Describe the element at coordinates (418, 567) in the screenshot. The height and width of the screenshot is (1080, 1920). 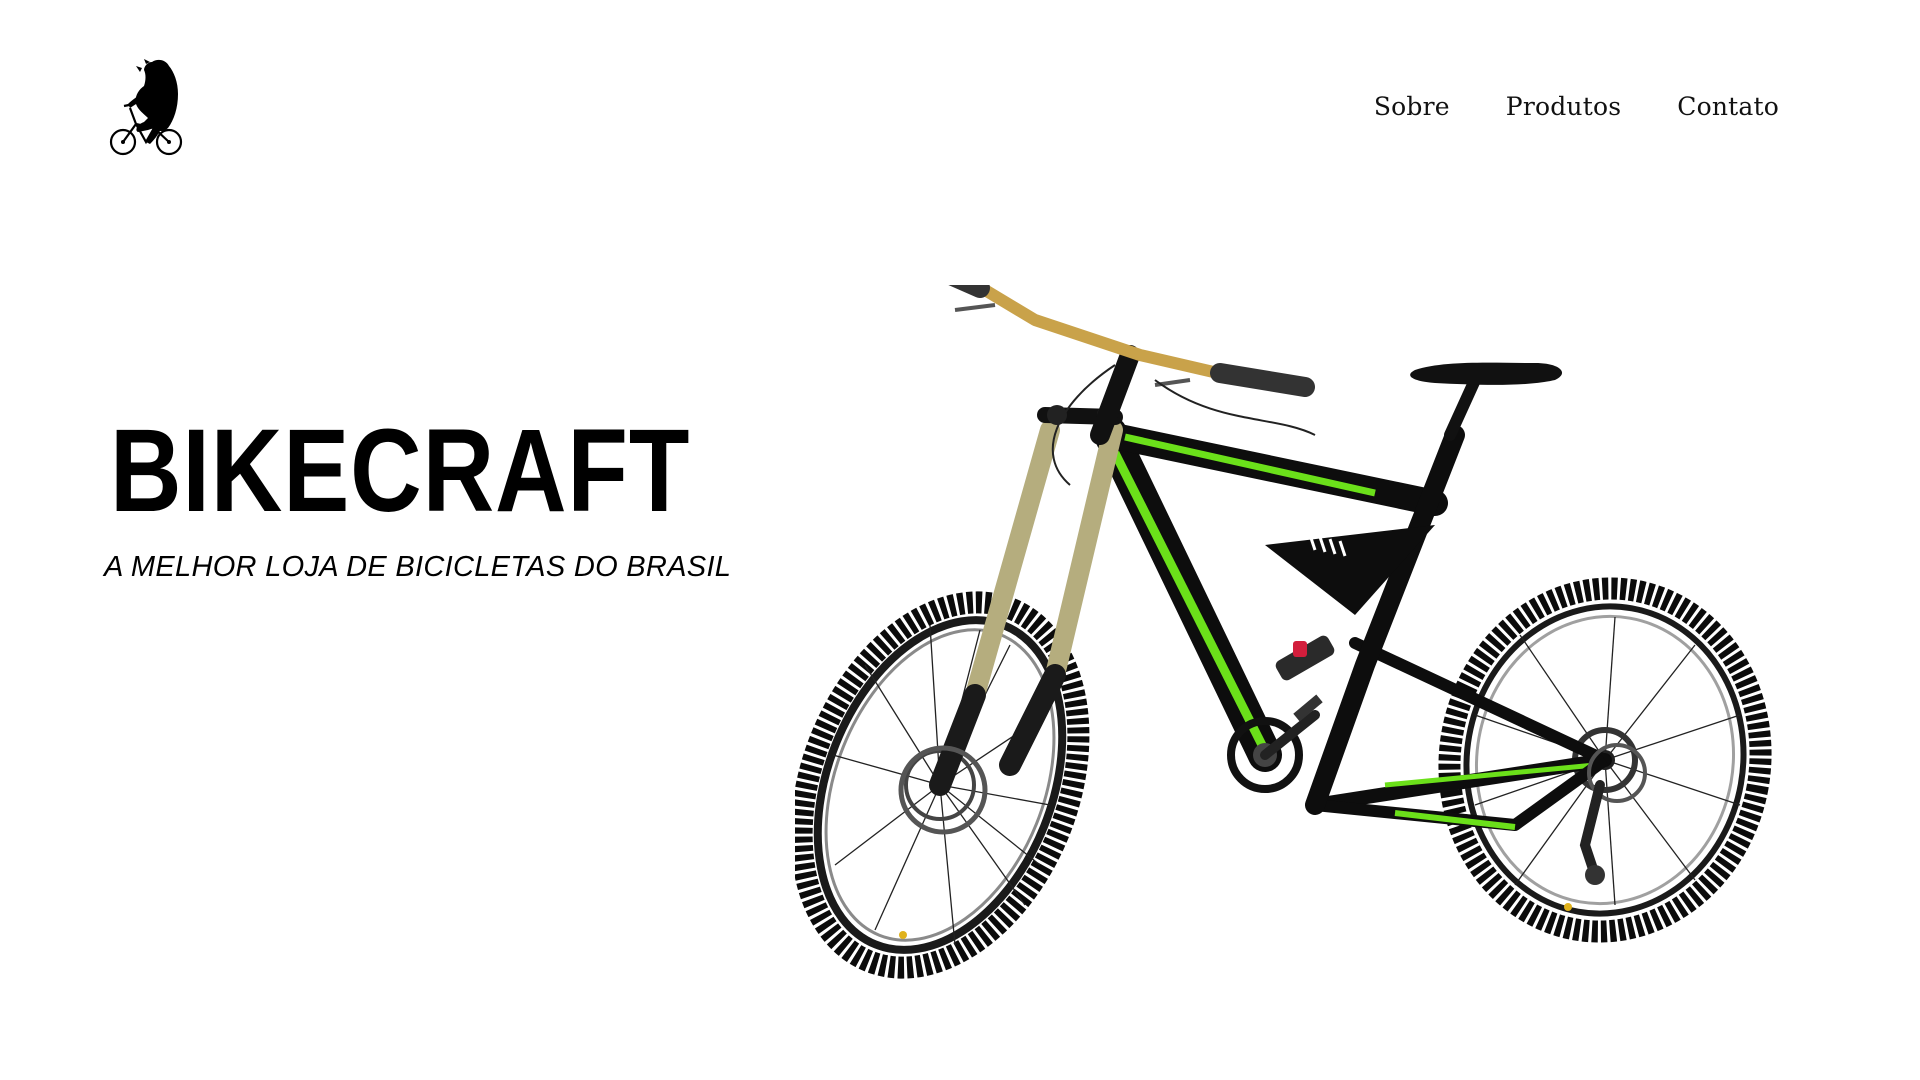
I see `hero-subtitle: A MELHOR LOJA DE BICICLETAS DO BRASIL` at that location.